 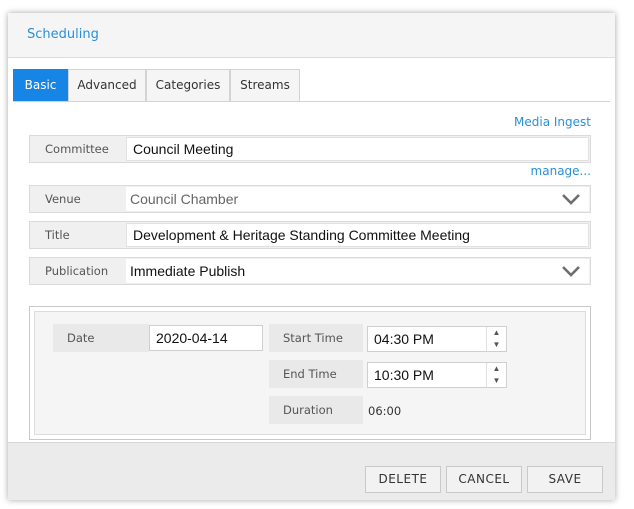 What do you see at coordinates (357, 149) in the screenshot?
I see `committee-input: Council Meeting` at bounding box center [357, 149].